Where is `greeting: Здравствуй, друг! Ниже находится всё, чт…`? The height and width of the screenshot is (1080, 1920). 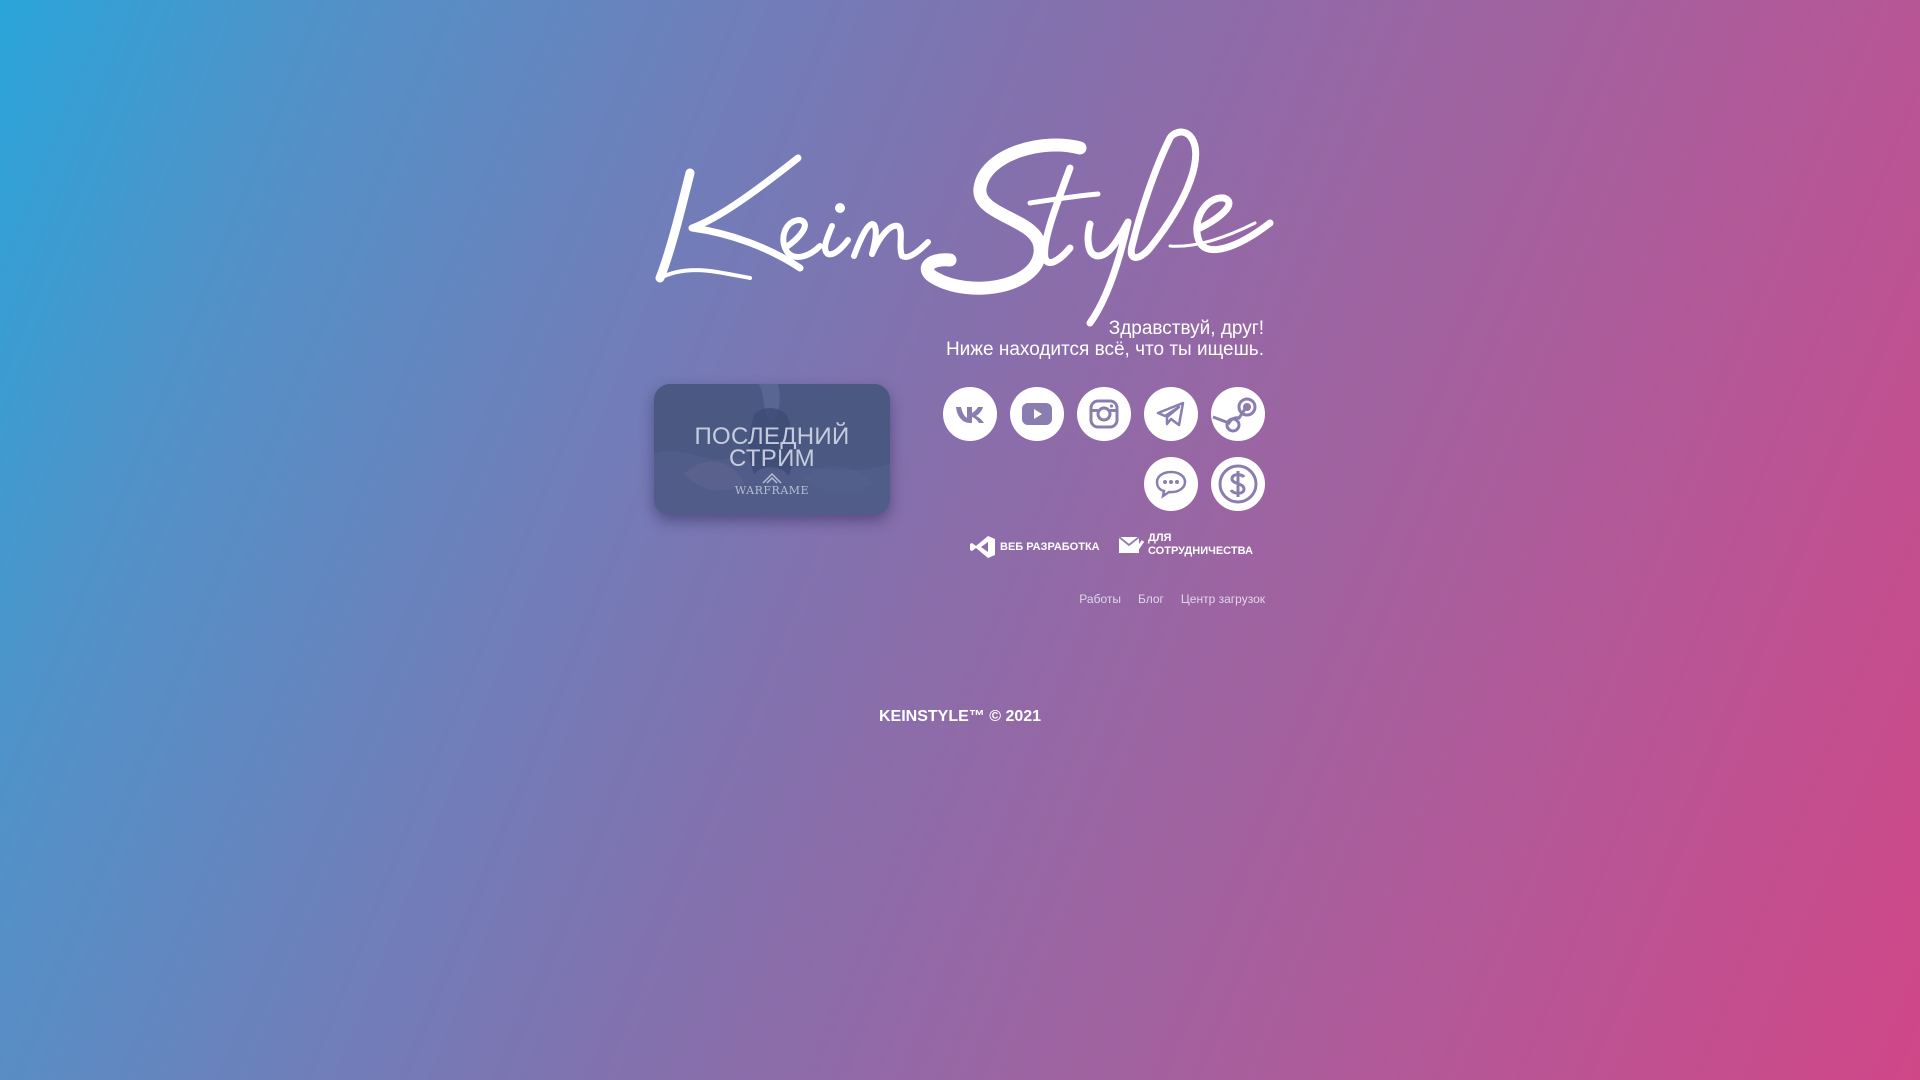
greeting: Здравствуй, друг! Ниже находится всё, чт… is located at coordinates (1105, 339).